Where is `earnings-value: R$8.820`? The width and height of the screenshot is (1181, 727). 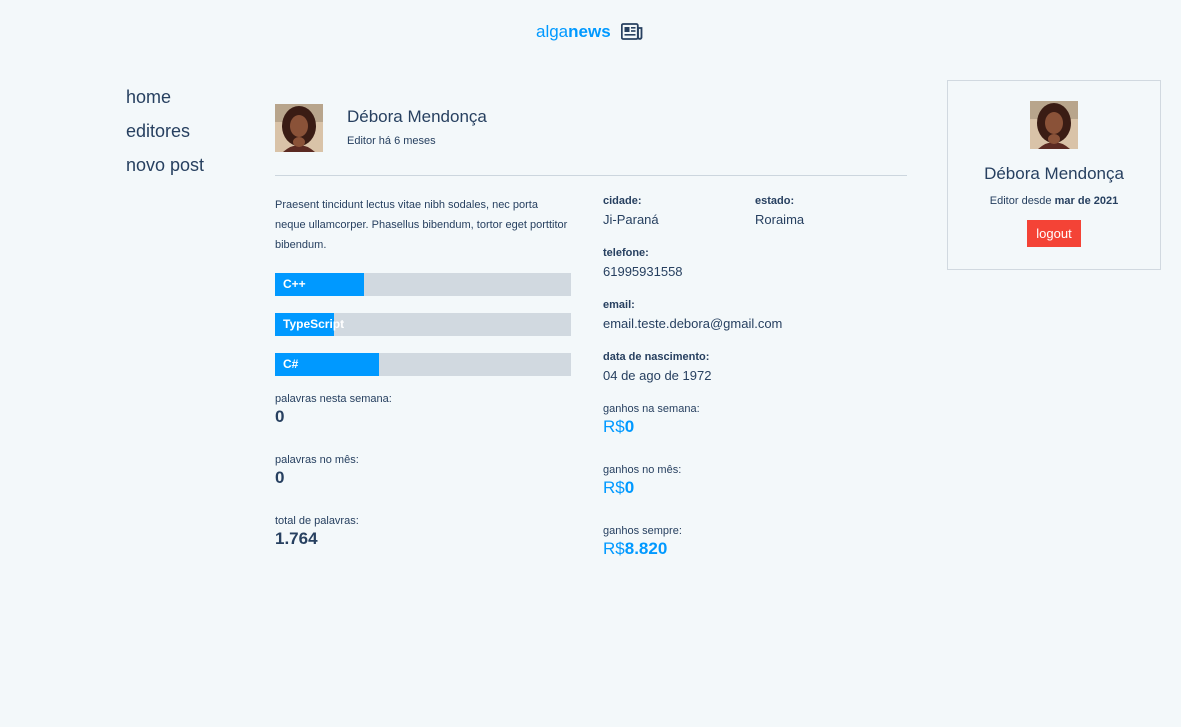 earnings-value: R$8.820 is located at coordinates (755, 549).